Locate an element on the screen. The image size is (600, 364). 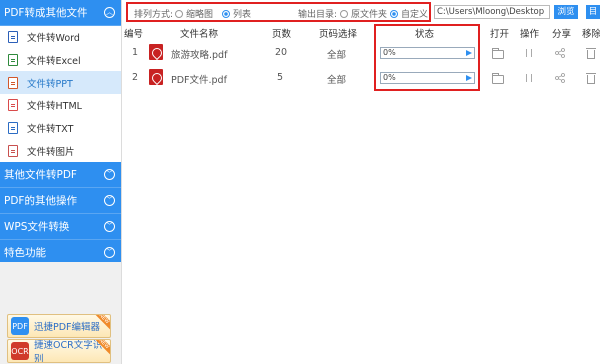
promo-ocr: OCR 捷速OCR文字识别 NEW is located at coordinates (59, 351).